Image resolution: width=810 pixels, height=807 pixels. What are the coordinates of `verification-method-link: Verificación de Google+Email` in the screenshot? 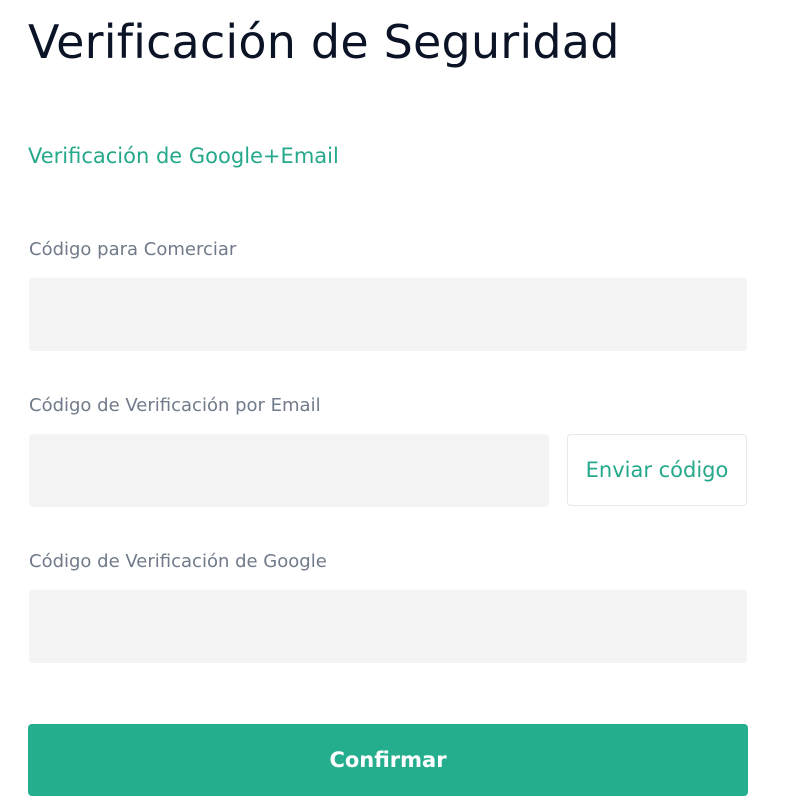 It's located at (183, 156).